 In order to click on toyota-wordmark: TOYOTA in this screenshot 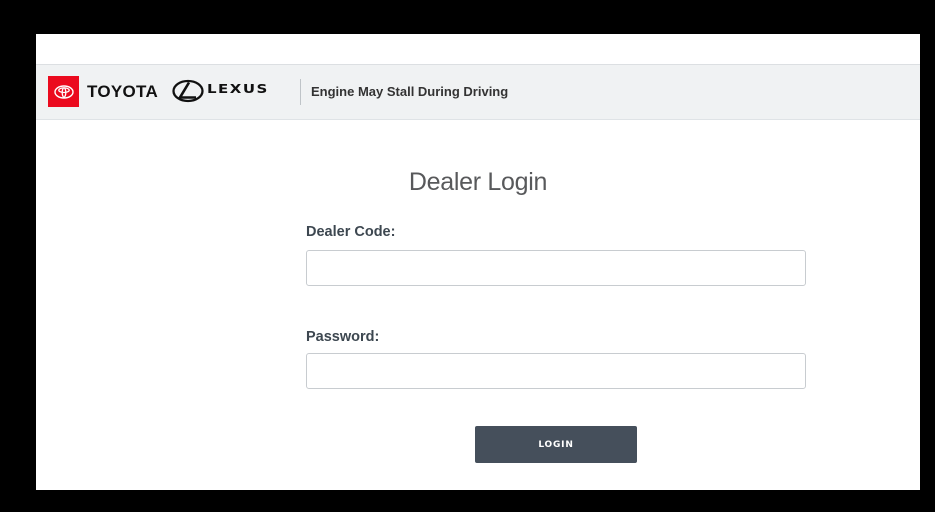, I will do `click(122, 92)`.